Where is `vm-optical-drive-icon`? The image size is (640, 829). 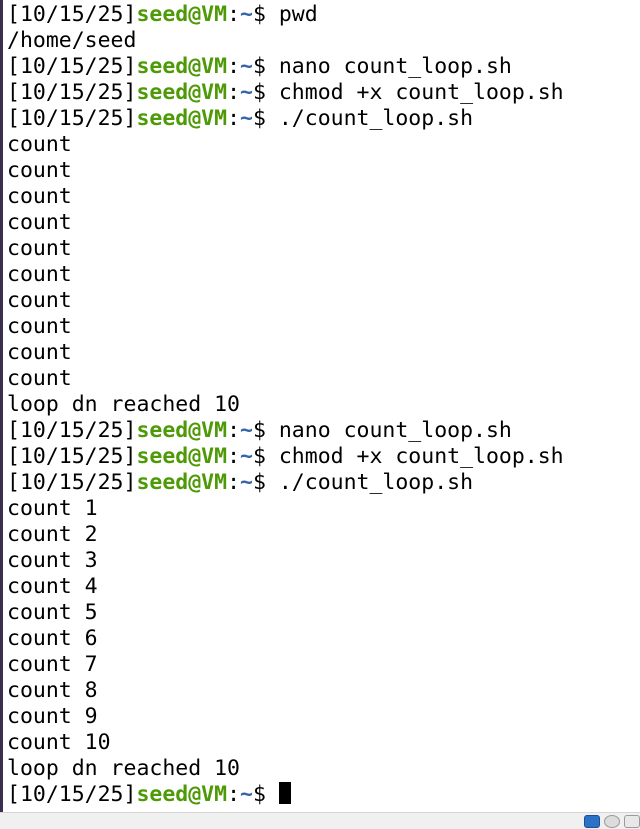
vm-optical-drive-icon is located at coordinates (612, 821).